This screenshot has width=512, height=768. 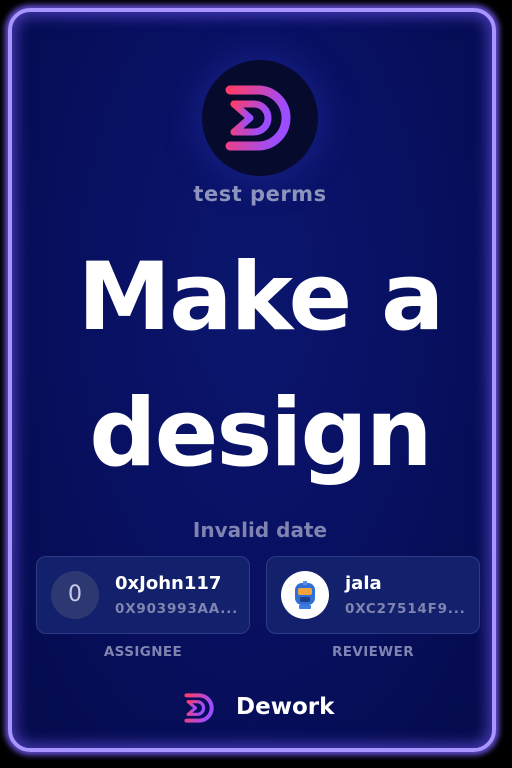 I want to click on helmet-avatar-icon, so click(x=305, y=595).